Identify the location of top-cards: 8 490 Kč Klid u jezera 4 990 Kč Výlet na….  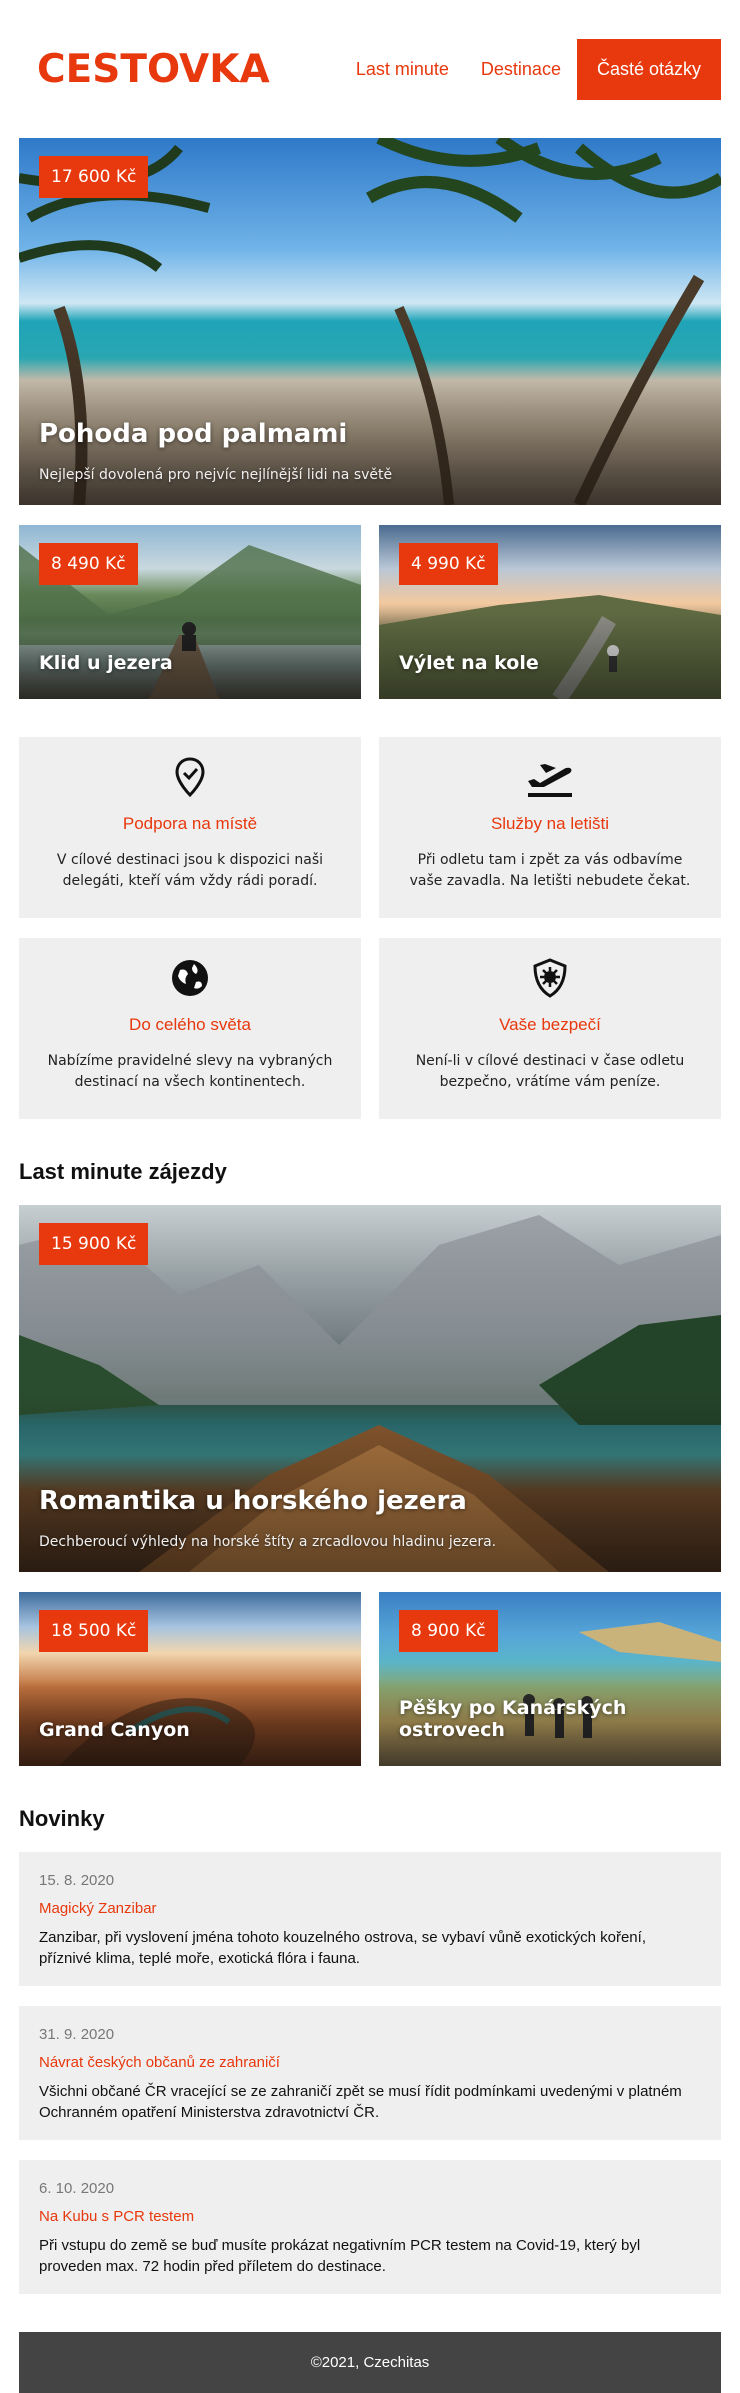
(370, 612).